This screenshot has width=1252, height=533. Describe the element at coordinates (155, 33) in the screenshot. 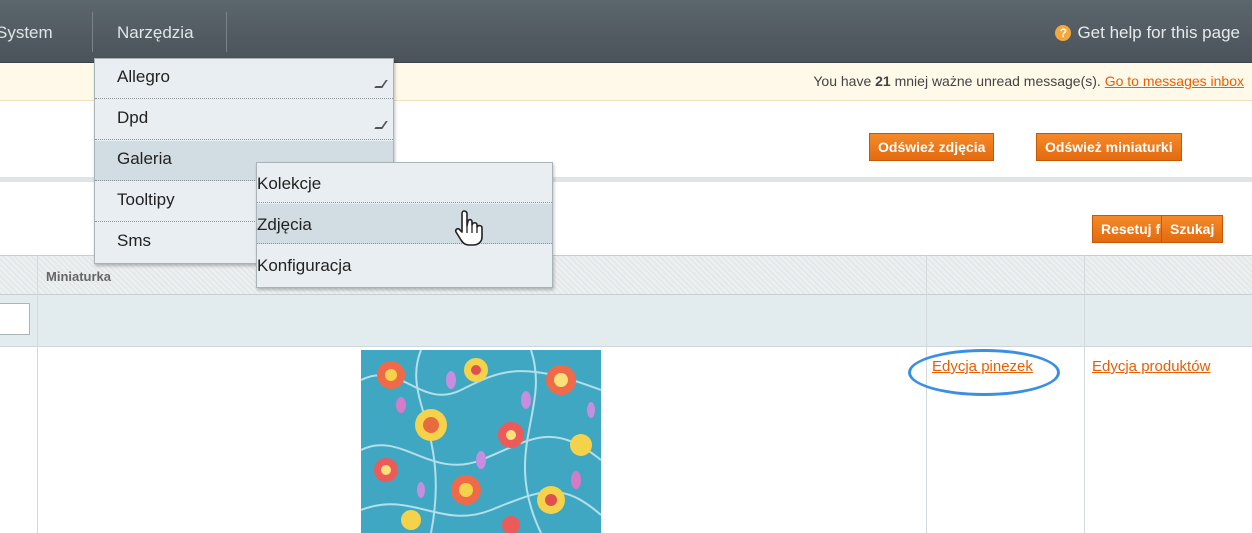

I see `nav-item-narzedzia: Narzędzia` at that location.